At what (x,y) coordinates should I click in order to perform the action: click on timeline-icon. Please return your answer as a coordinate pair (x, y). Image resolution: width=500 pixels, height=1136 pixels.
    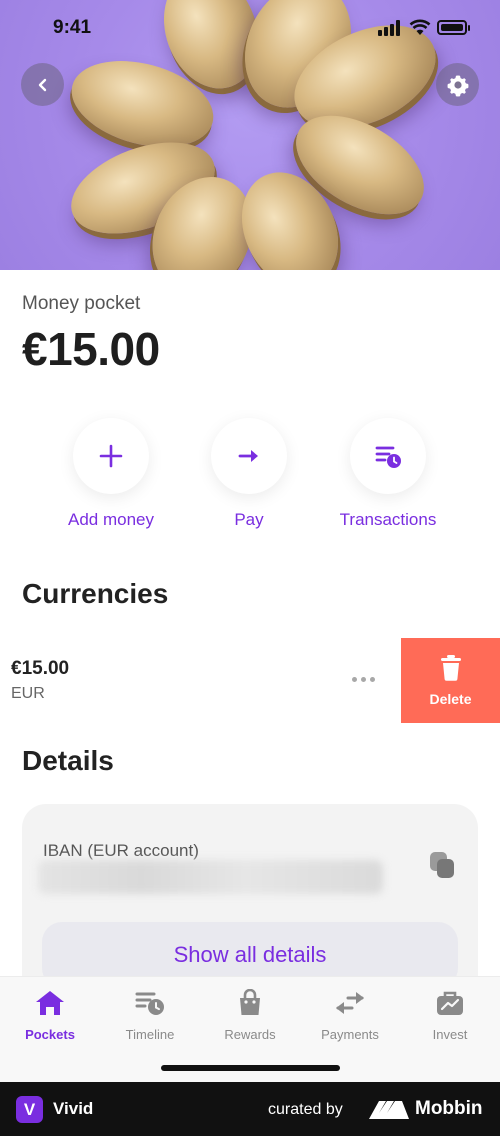
    Looking at the image, I should click on (149, 1003).